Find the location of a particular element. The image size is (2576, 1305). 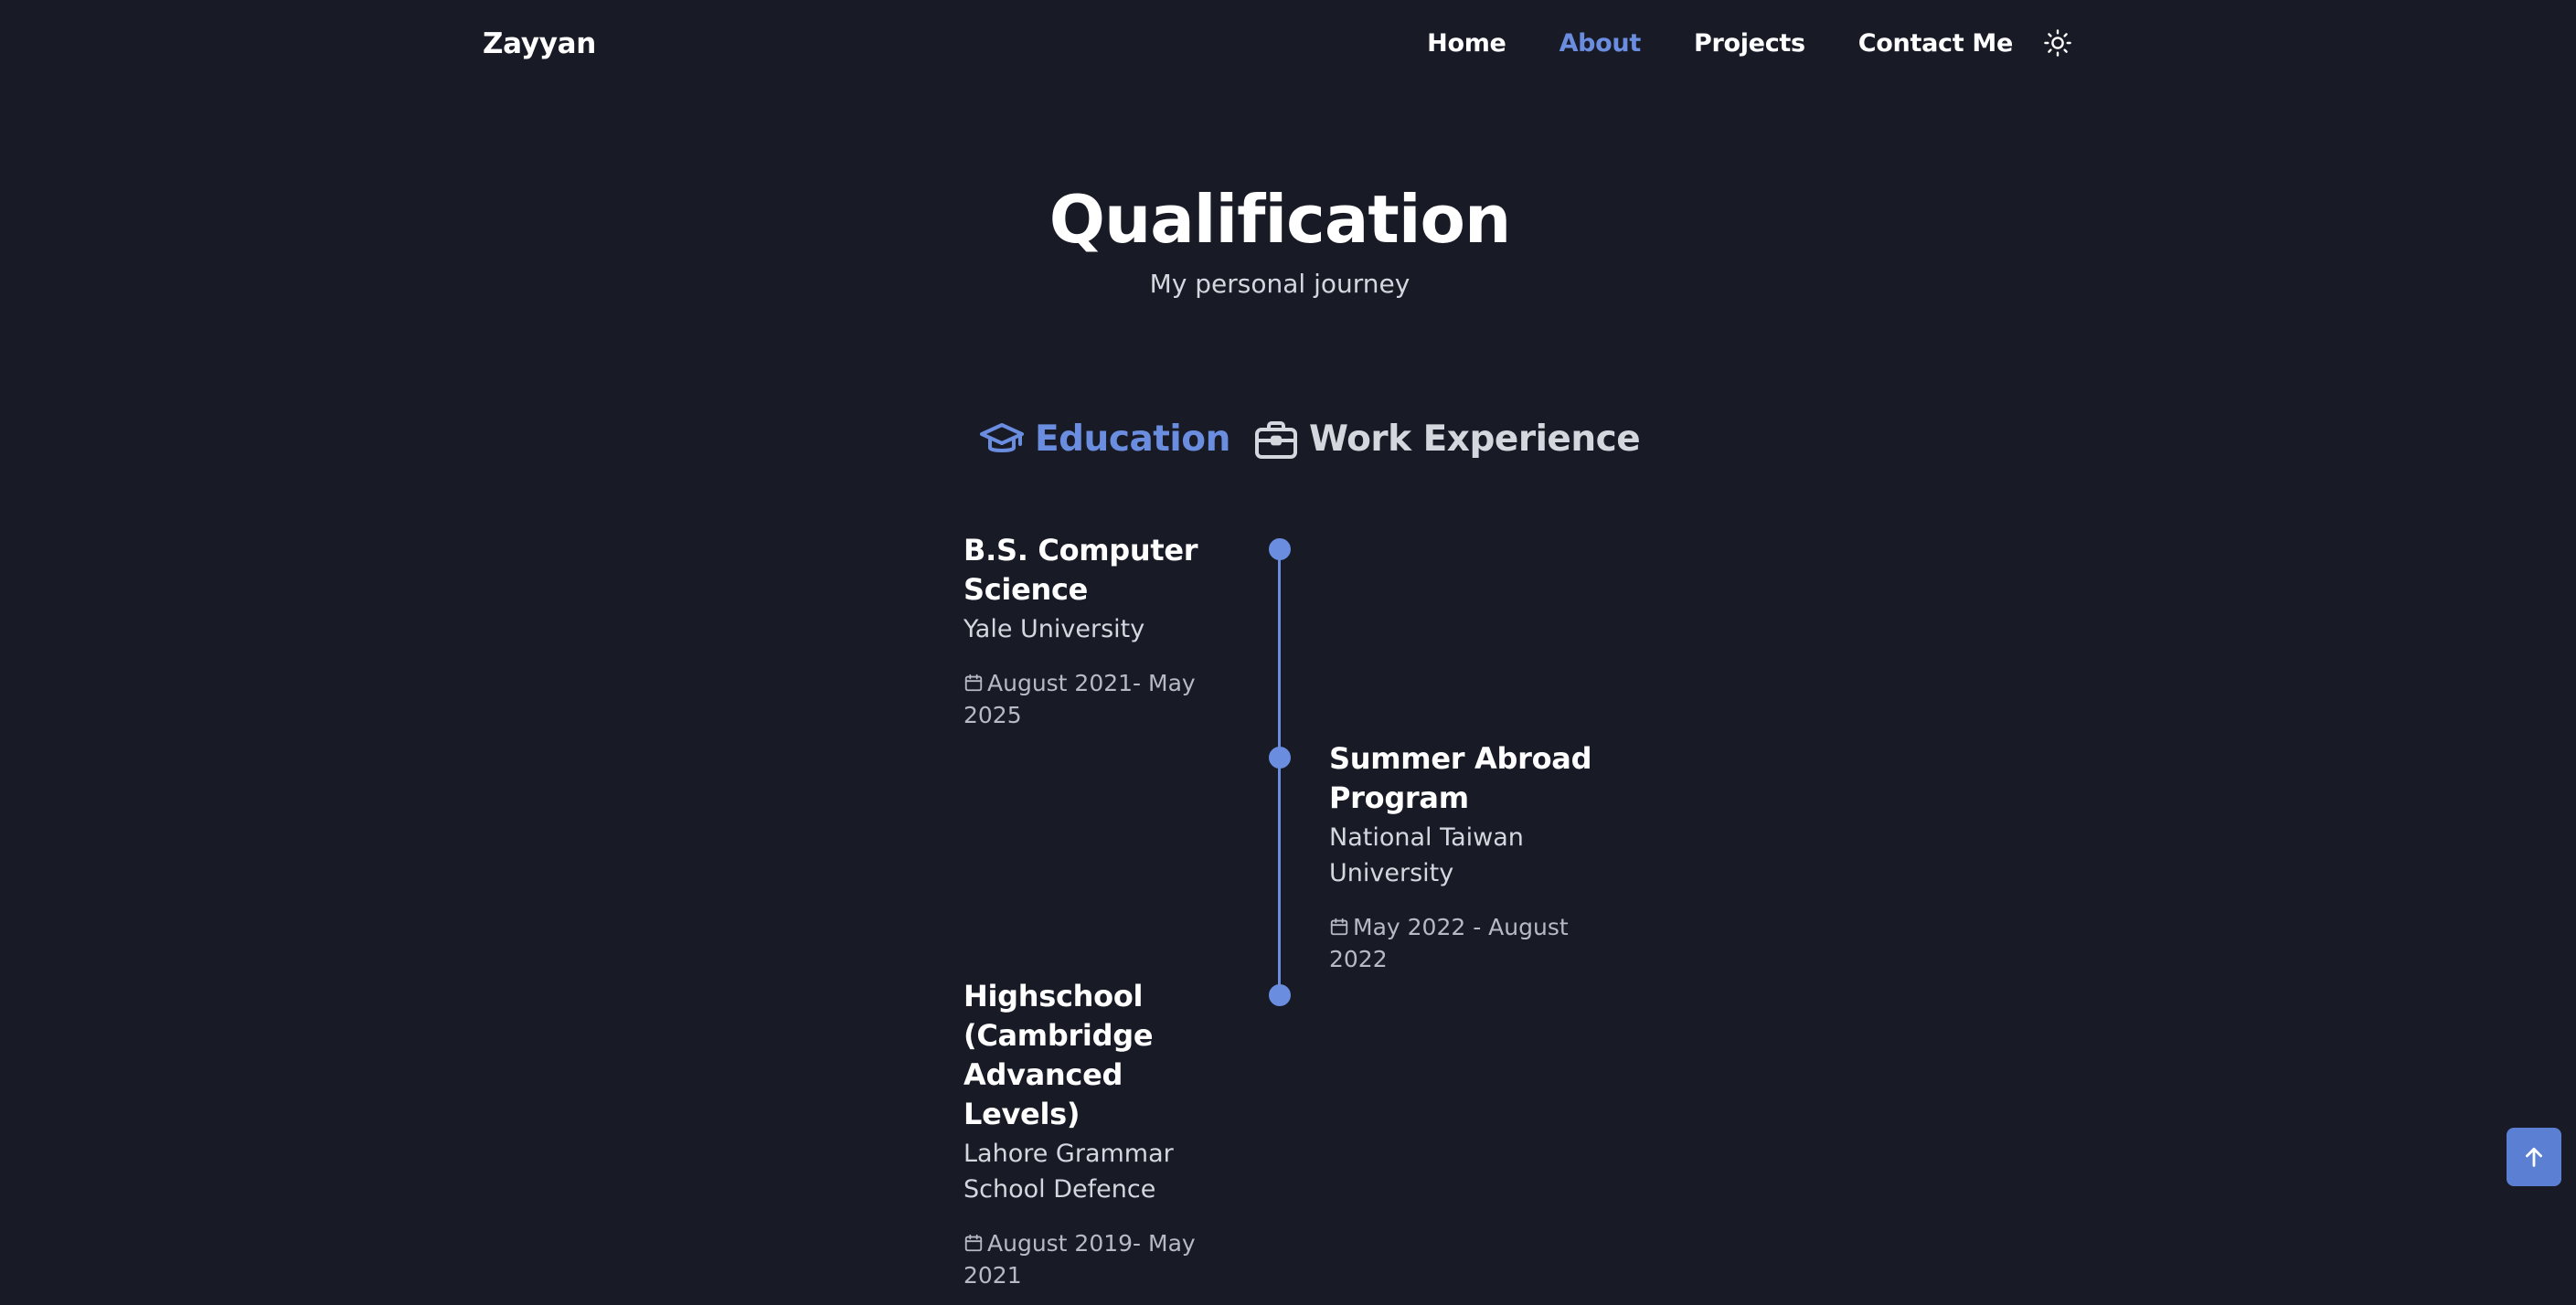

sun-icon is located at coordinates (2057, 43).